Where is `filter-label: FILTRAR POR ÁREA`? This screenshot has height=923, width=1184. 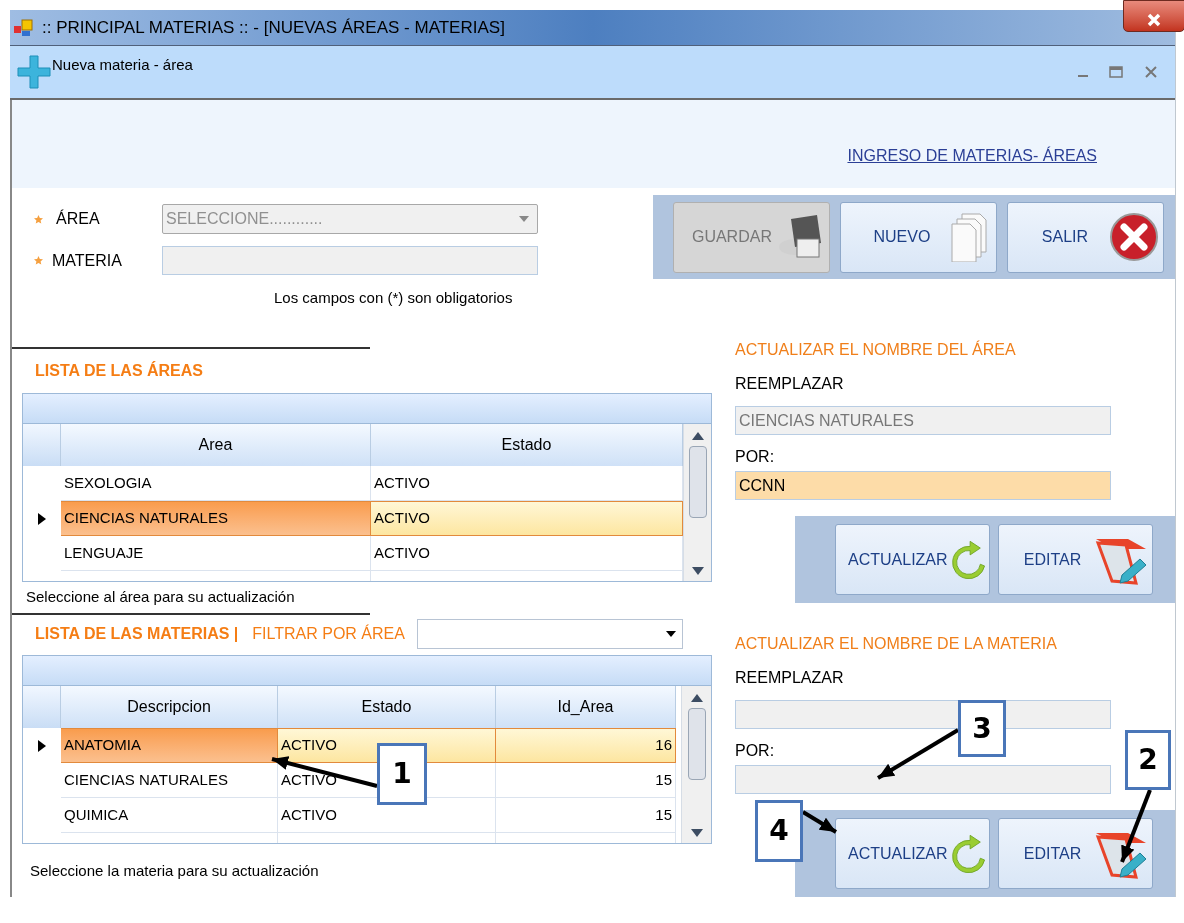 filter-label: FILTRAR POR ÁREA is located at coordinates (328, 633).